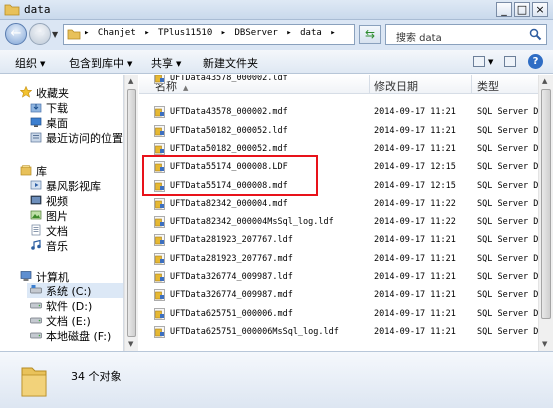 This screenshot has height=408, width=553. Describe the element at coordinates (535, 61) in the screenshot. I see `help-icon: ?` at that location.